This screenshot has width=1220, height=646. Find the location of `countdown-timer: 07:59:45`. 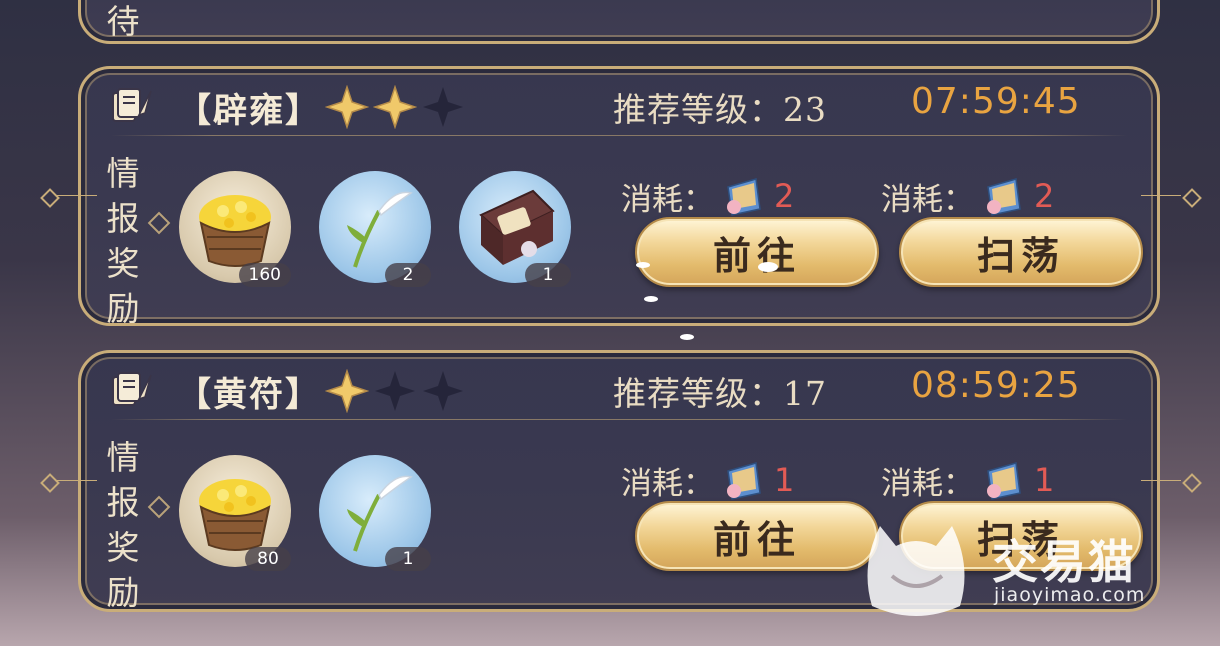

countdown-timer: 07:59:45 is located at coordinates (996, 101).